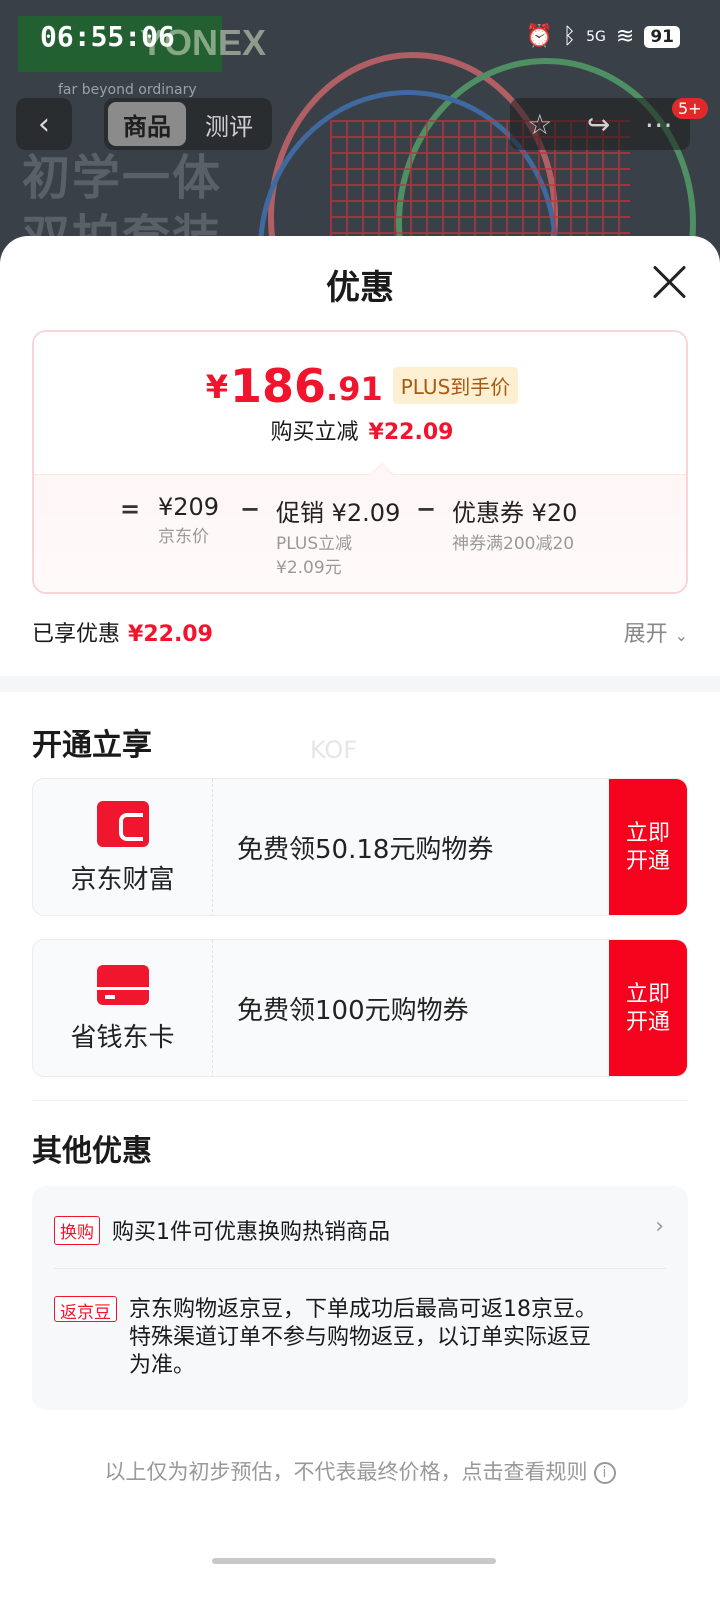 The image size is (720, 1600). What do you see at coordinates (334, 750) in the screenshot?
I see `watermark: KOF` at bounding box center [334, 750].